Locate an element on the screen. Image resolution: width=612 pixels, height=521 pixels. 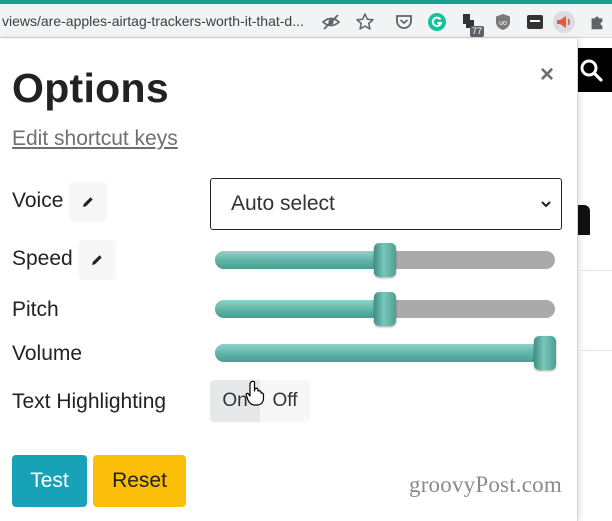
reset-button: Reset is located at coordinates (139, 481).